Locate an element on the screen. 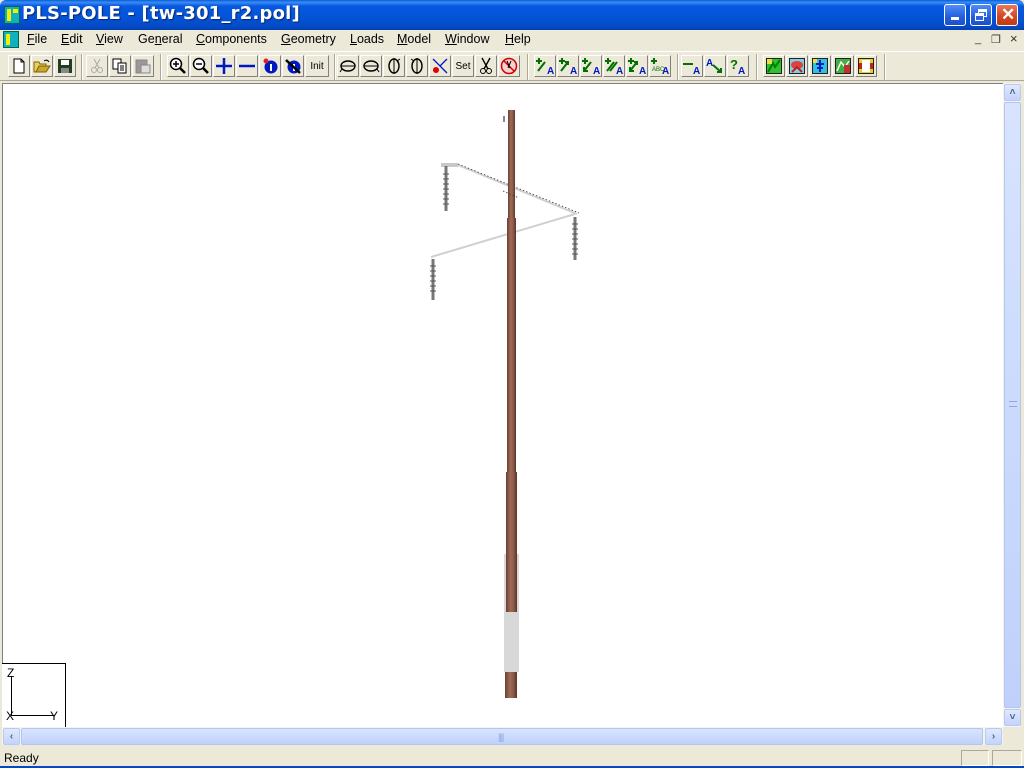 The height and width of the screenshot is (768, 1024). rotate-x-cw-button is located at coordinates (371, 66).